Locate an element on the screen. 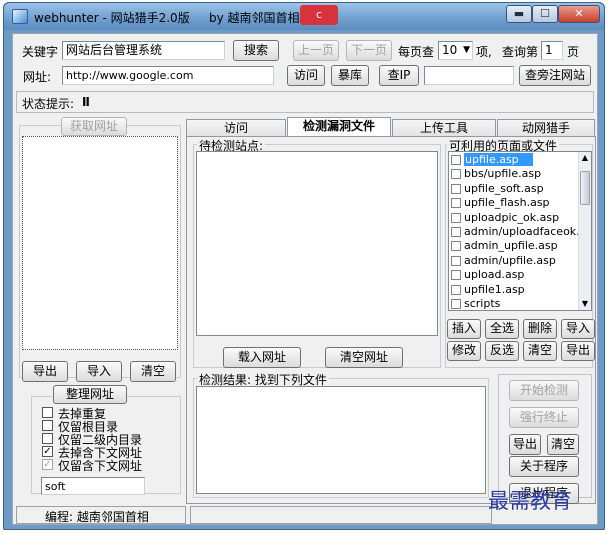 The width and height of the screenshot is (610, 534). url-input: http://www.google.com is located at coordinates (168, 75).